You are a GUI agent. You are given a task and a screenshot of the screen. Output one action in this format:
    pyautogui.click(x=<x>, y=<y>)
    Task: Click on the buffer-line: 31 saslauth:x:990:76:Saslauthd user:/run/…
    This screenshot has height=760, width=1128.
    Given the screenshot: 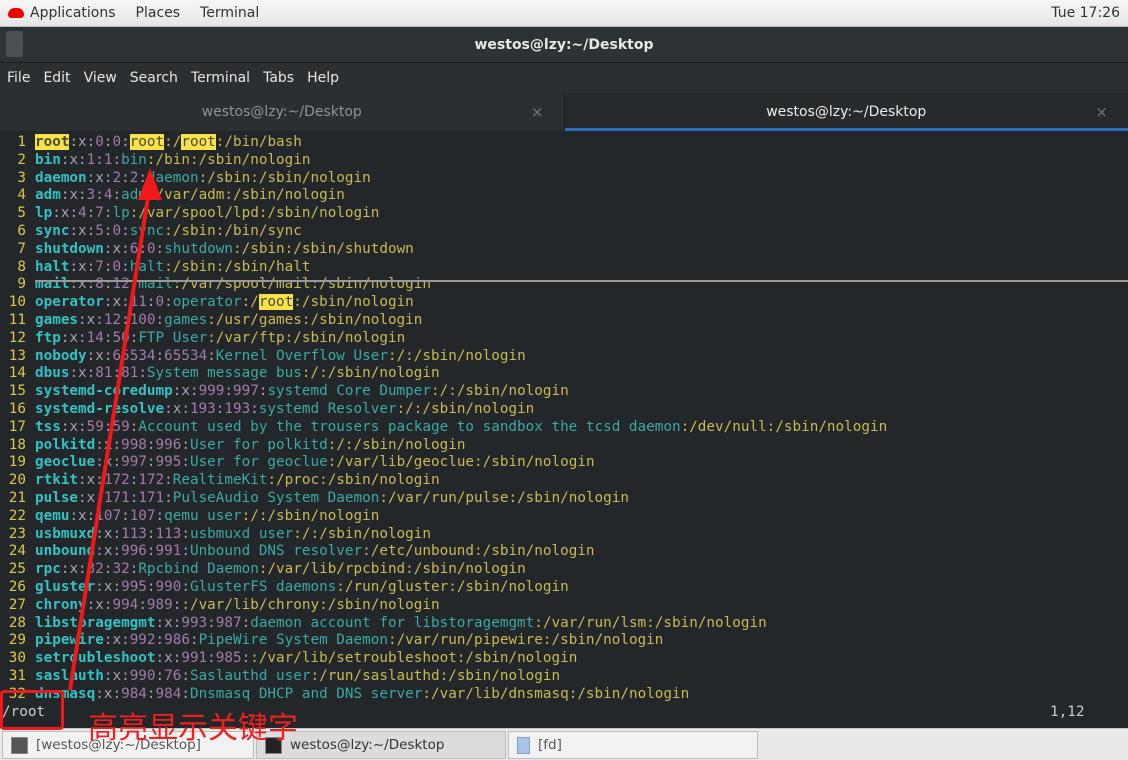 What is the action you would take?
    pyautogui.click(x=280, y=676)
    